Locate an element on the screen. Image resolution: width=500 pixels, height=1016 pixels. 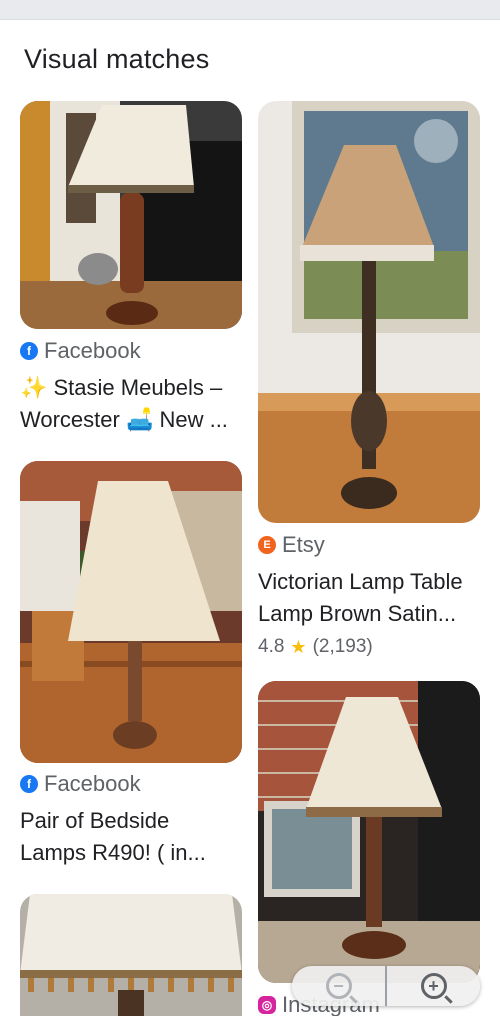
zoom-in-icon: + is located at coordinates (433, 986).